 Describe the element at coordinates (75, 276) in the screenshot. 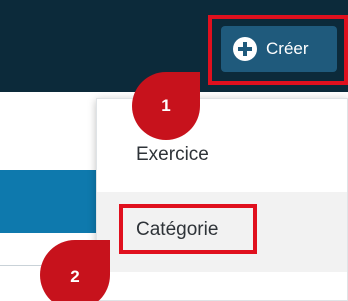

I see `step-number: 2` at that location.